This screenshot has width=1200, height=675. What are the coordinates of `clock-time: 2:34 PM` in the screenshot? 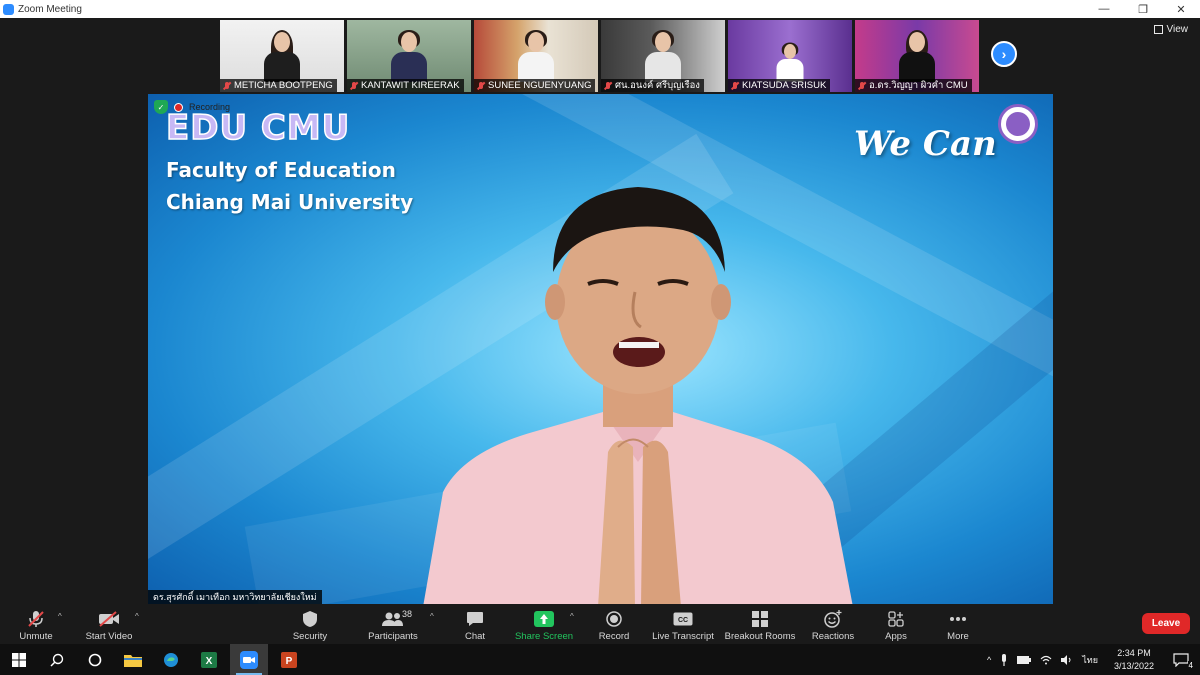 It's located at (1134, 653).